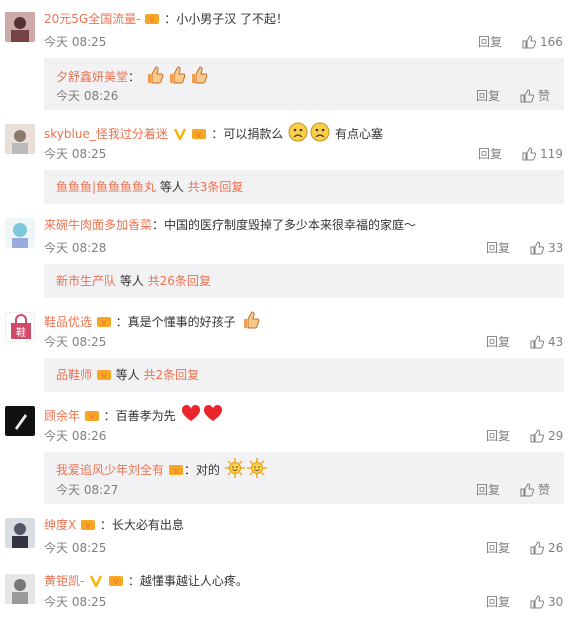 Image resolution: width=577 pixels, height=621 pixels. What do you see at coordinates (358, 134) in the screenshot?
I see `comment-text-tail: 有点心塞` at bounding box center [358, 134].